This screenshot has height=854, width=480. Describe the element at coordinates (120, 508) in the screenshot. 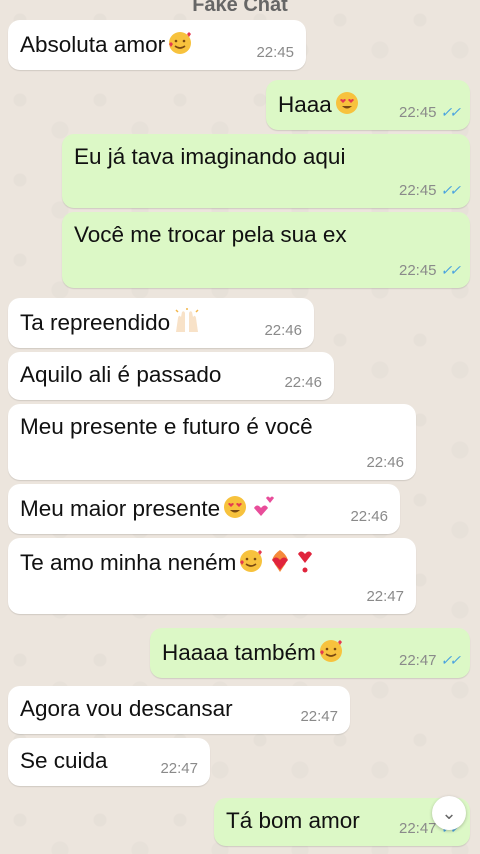

I see `message-text: Meu maior presente` at that location.